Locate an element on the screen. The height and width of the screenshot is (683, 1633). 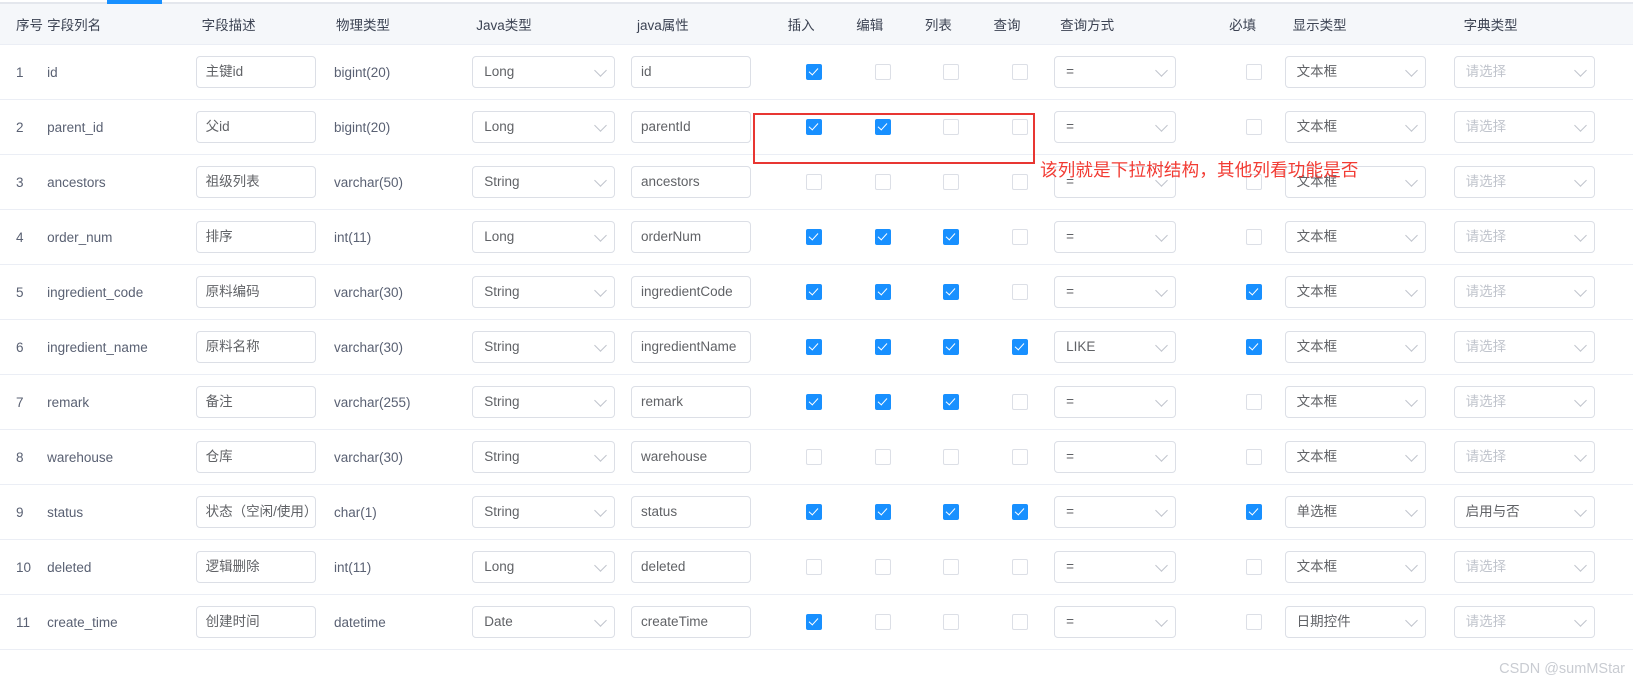
dict-type-select: 启用与否 is located at coordinates (1524, 512).